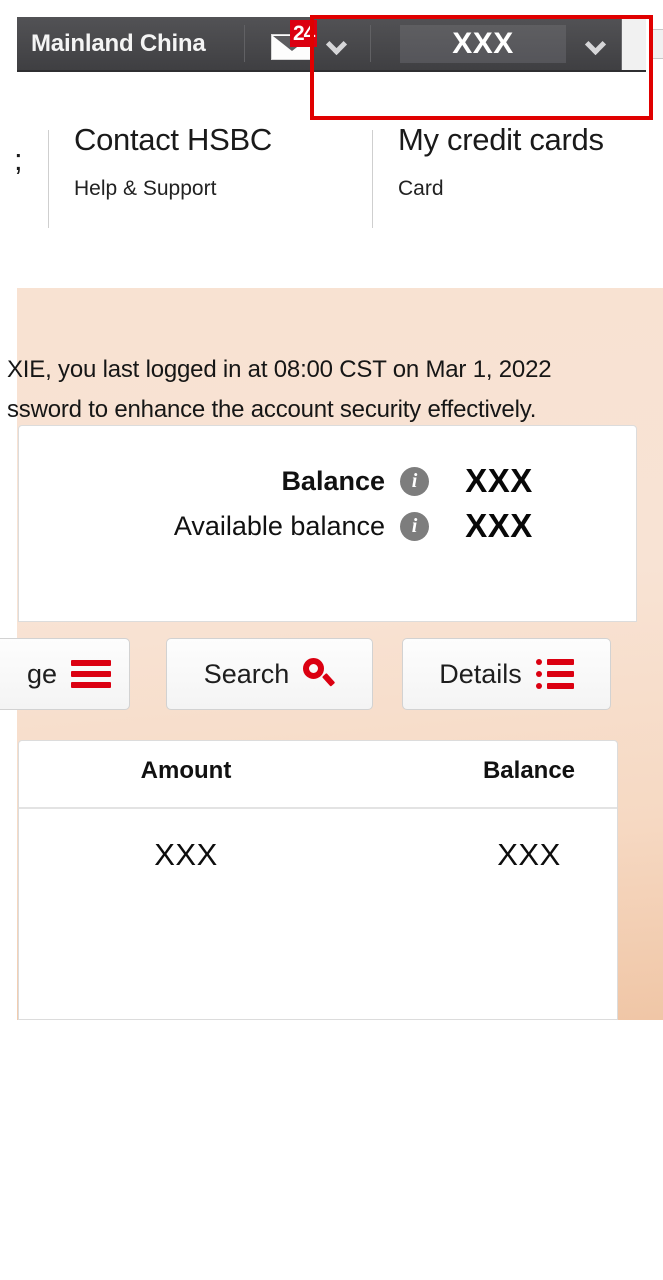 Image resolution: width=663 pixels, height=1280 pixels. Describe the element at coordinates (319, 674) in the screenshot. I see `search-magnifier-icon` at that location.